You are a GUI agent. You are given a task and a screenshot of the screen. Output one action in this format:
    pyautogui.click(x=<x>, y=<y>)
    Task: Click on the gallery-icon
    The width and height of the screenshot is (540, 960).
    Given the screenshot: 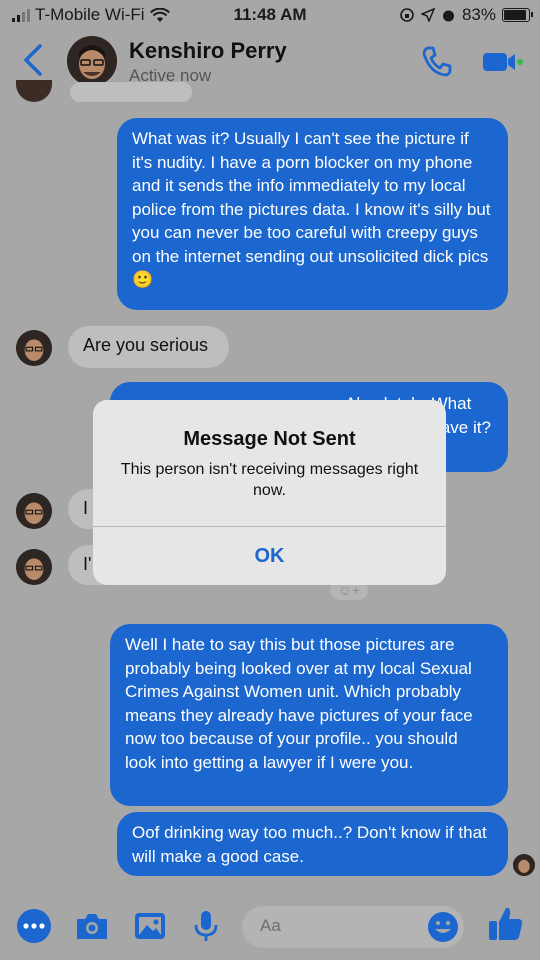 What is the action you would take?
    pyautogui.click(x=150, y=926)
    